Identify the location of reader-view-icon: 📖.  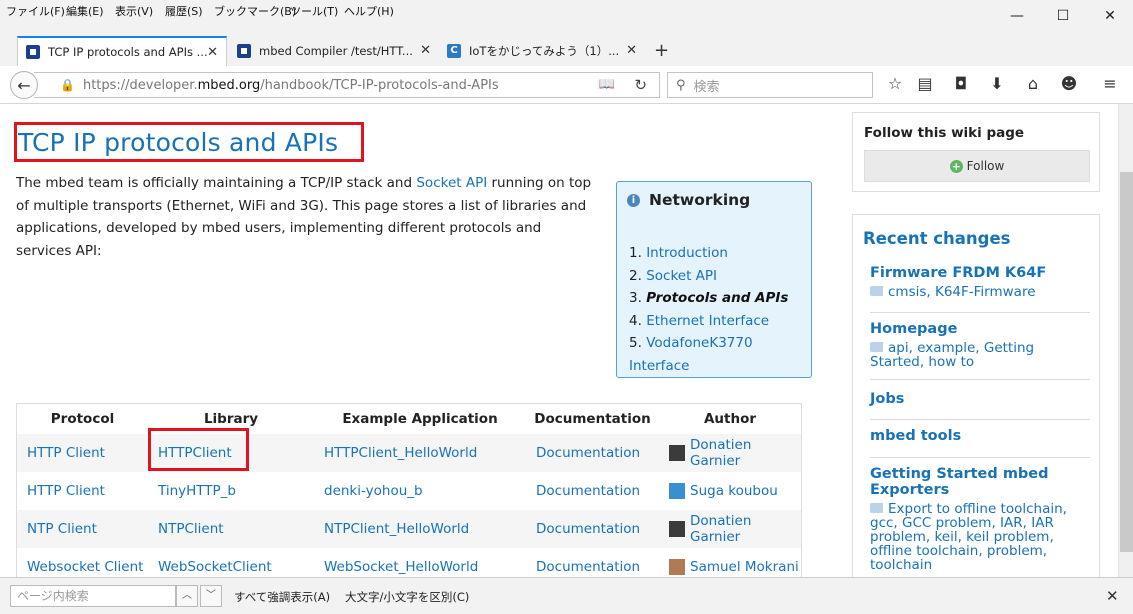
(607, 84).